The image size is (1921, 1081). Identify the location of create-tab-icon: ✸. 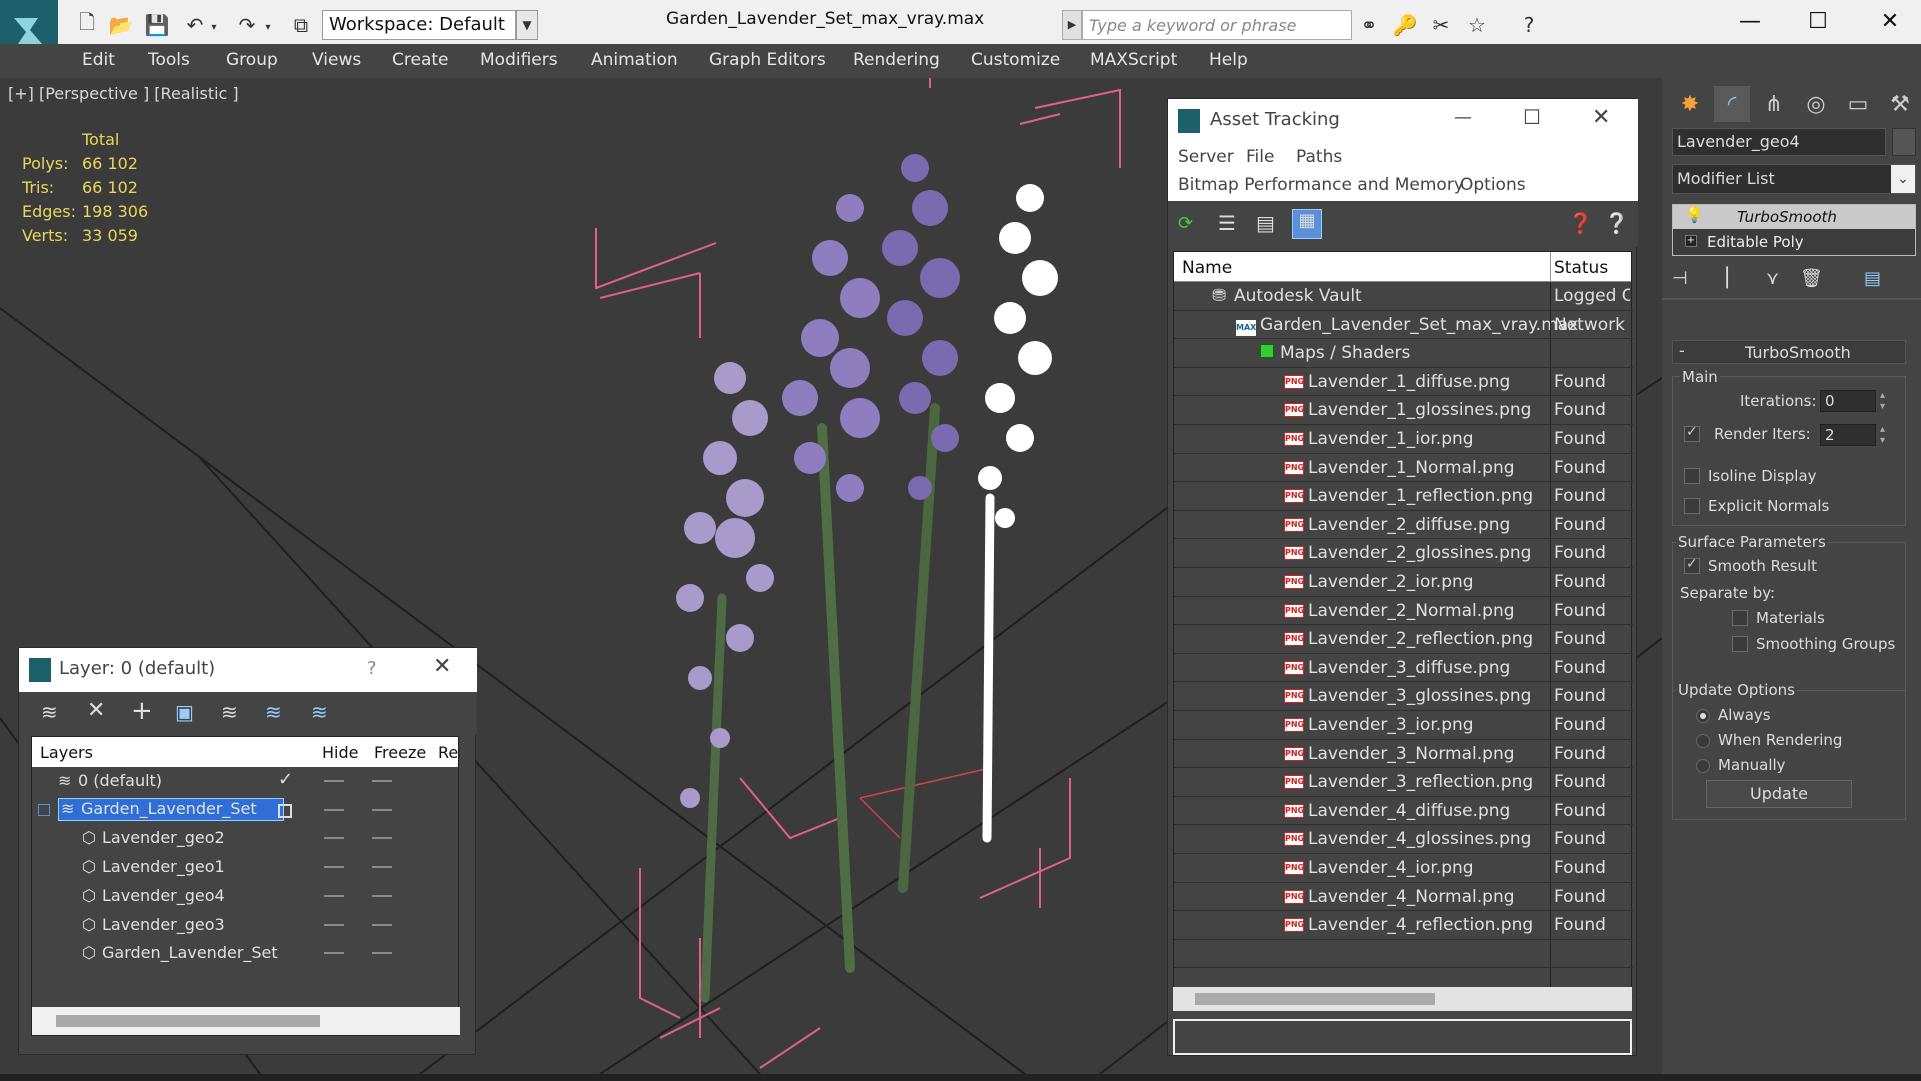
(1690, 104).